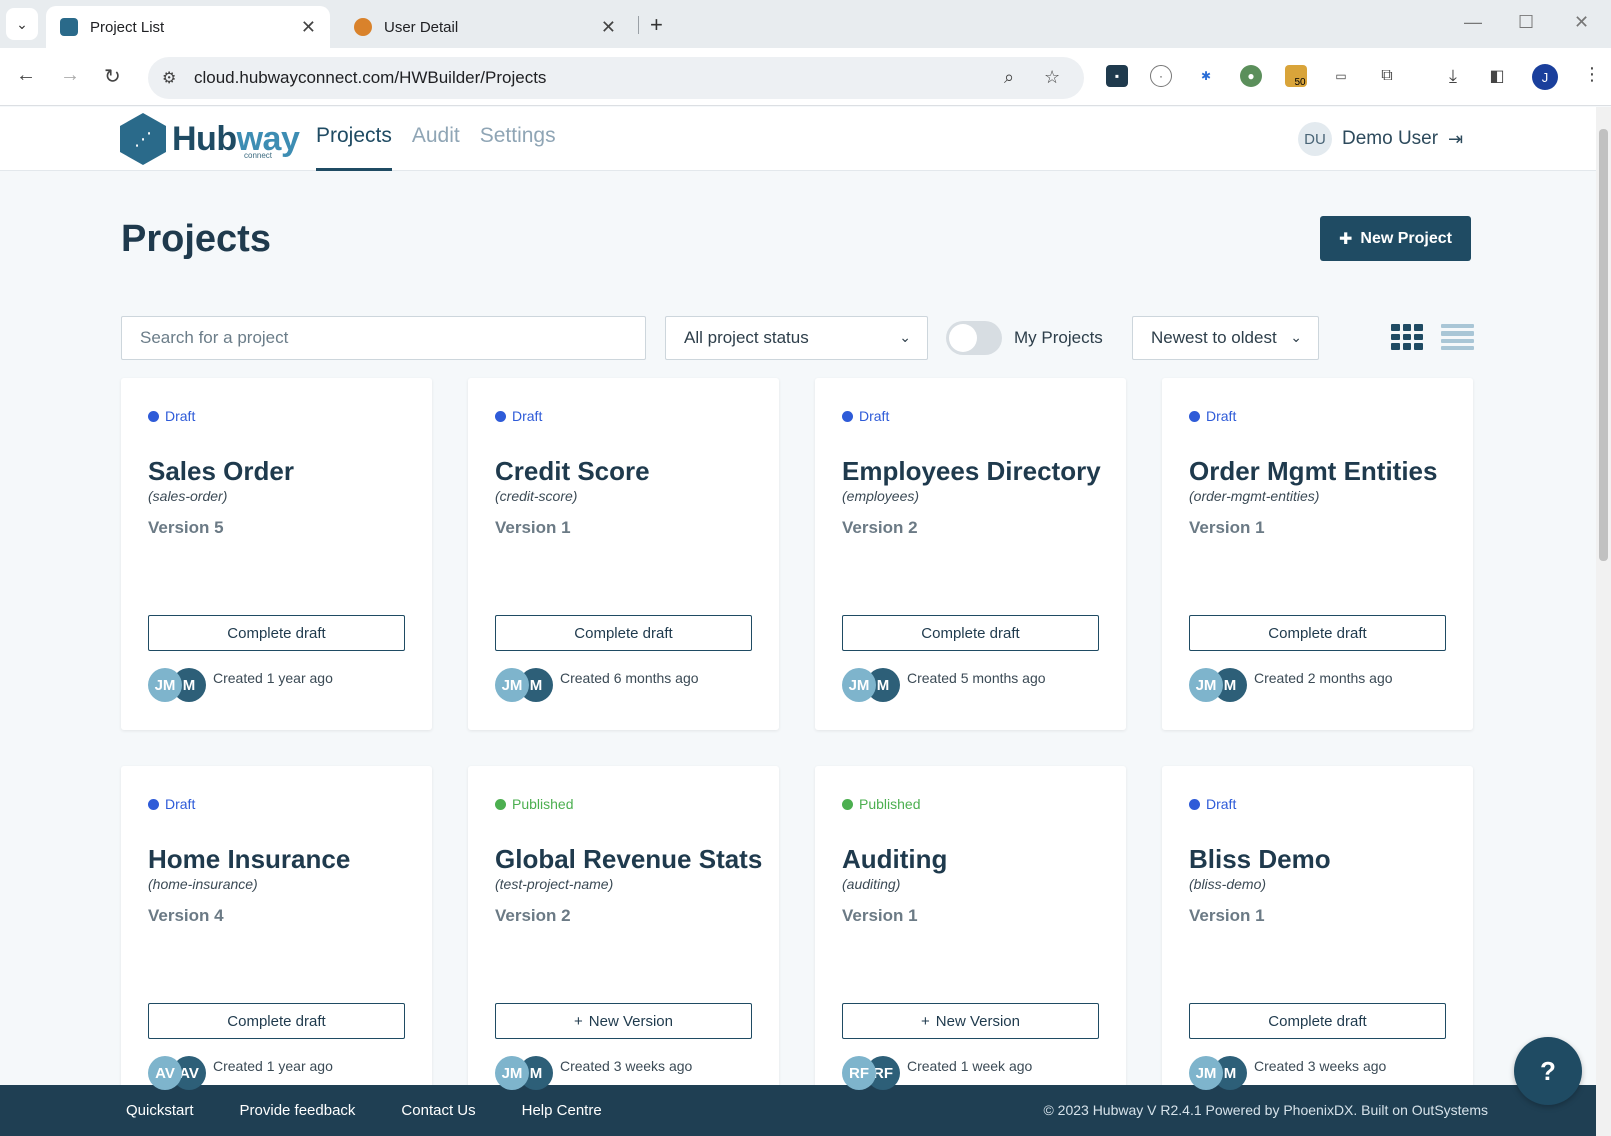 This screenshot has height=1136, width=1611. I want to click on new-tab-icon: +, so click(656, 25).